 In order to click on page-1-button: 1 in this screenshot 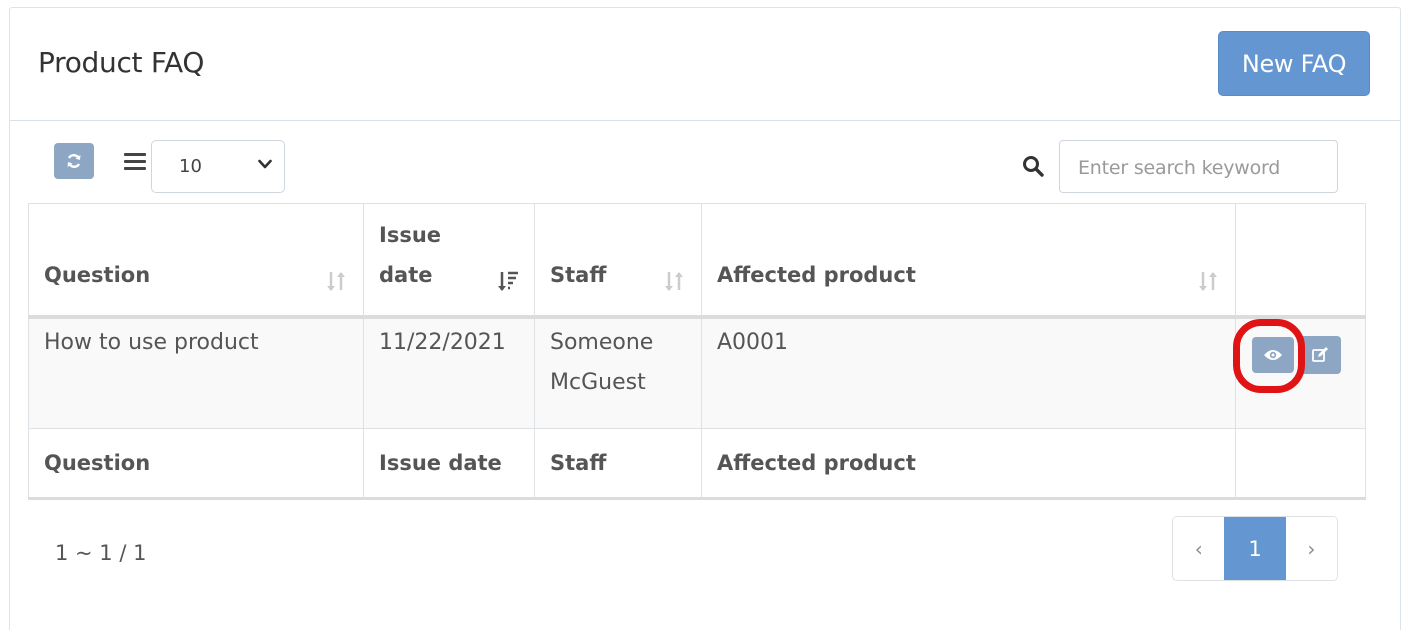, I will do `click(1255, 548)`.